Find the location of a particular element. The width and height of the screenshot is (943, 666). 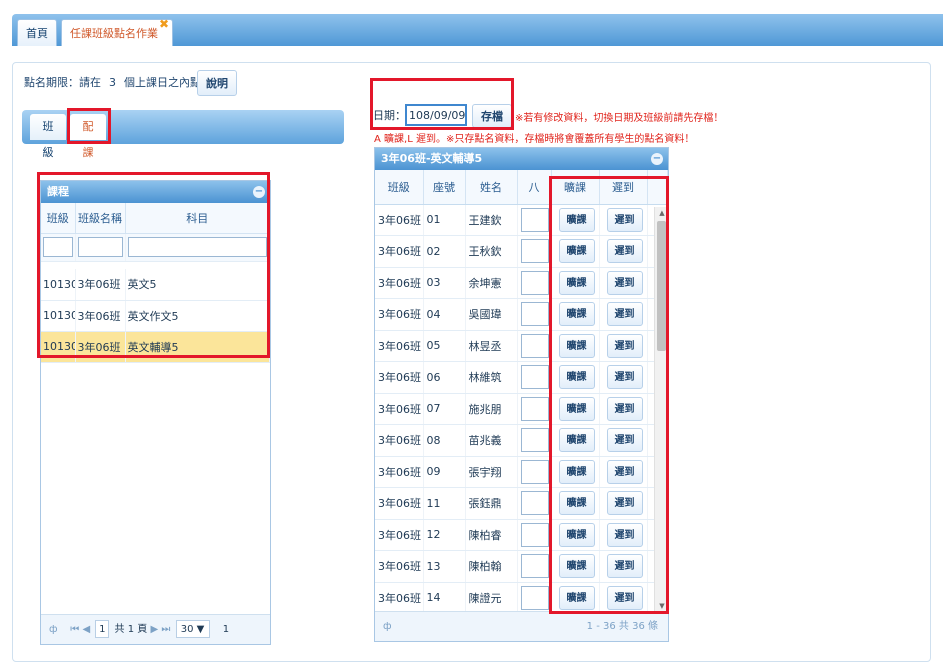

page-size-select: 30 ▼ is located at coordinates (192, 629).